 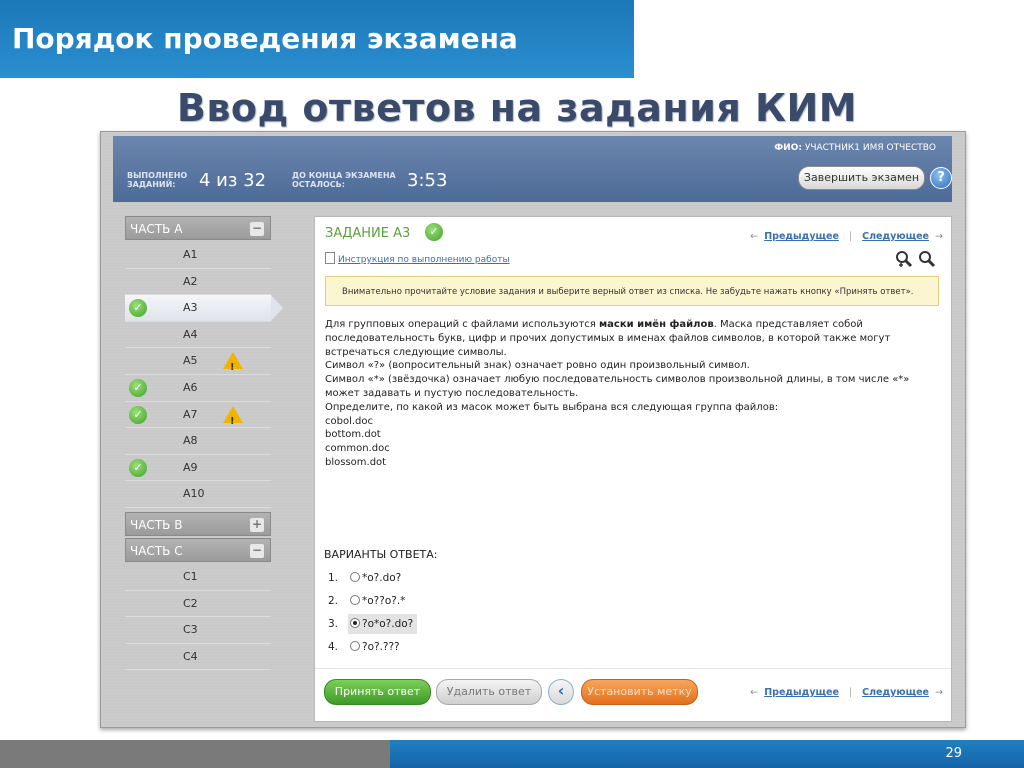 I want to click on part-b-header: ЧАСТЬ В +, so click(x=198, y=523).